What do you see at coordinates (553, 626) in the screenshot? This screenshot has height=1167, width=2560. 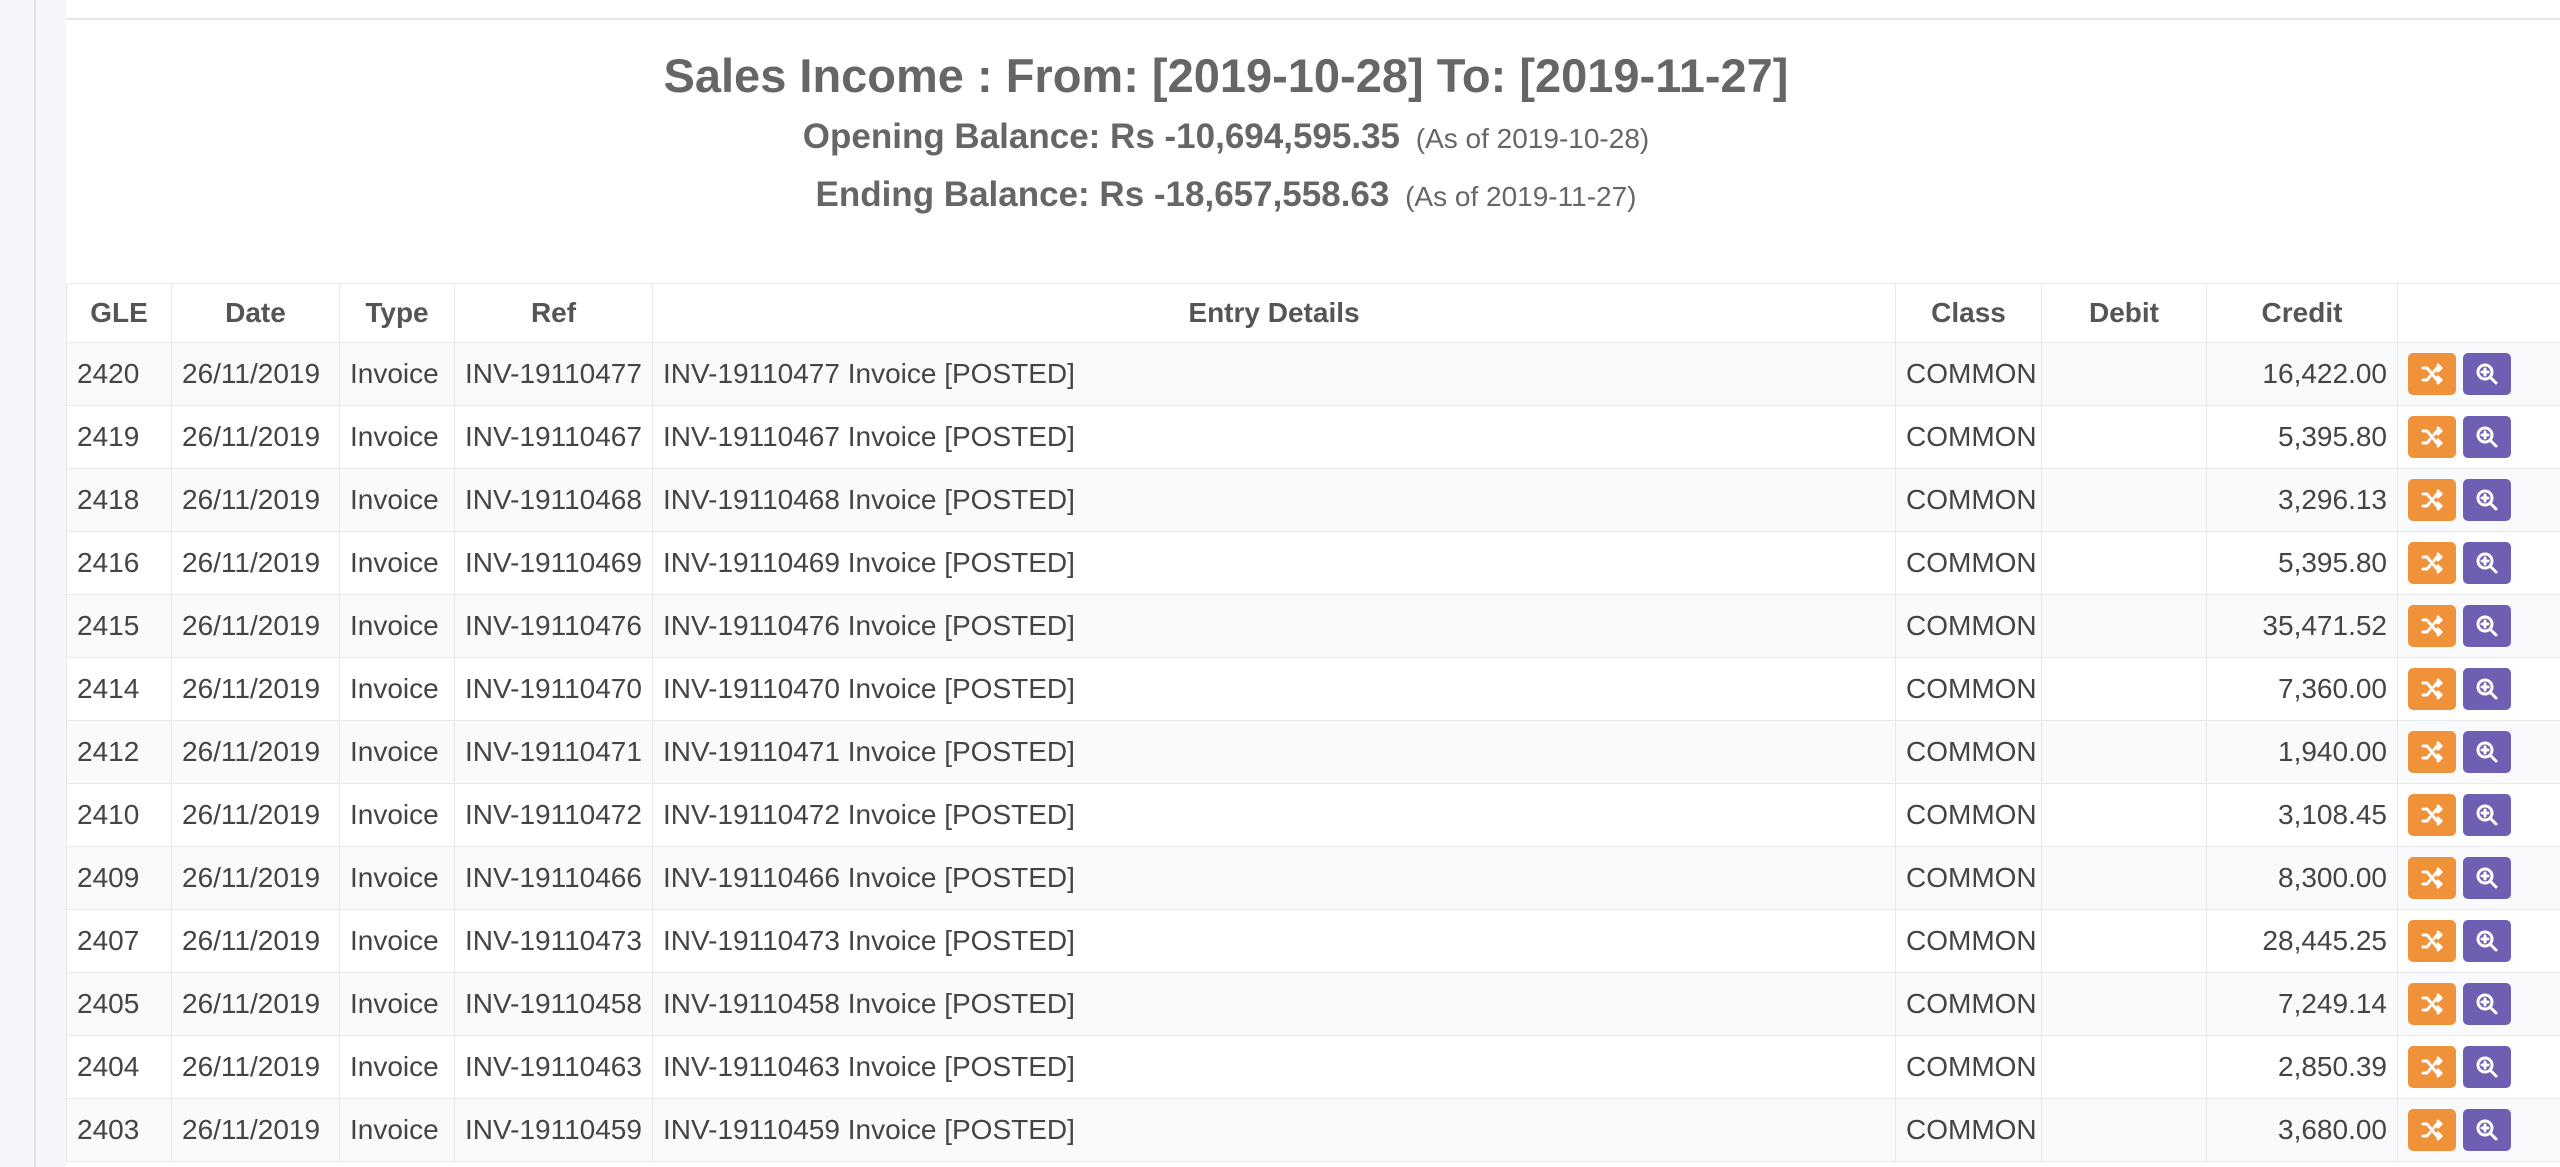 I see `cell-ref: INV-19110476` at bounding box center [553, 626].